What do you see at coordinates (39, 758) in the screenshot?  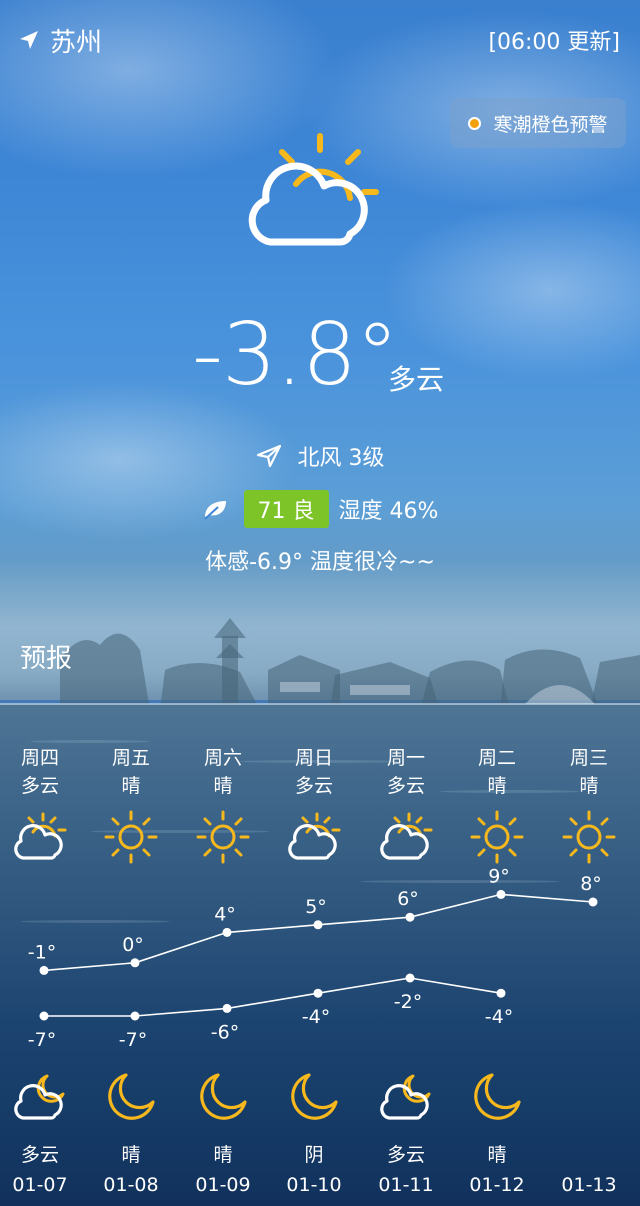 I see `forecast-weekday: 周四` at bounding box center [39, 758].